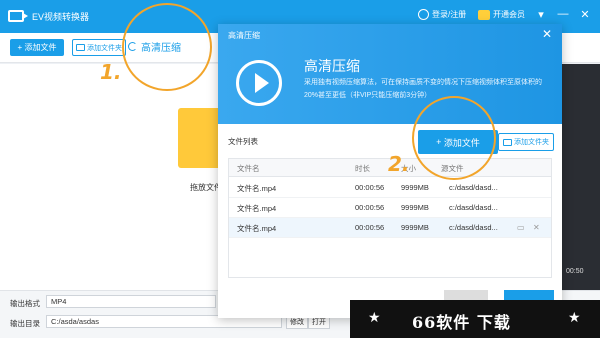  I want to click on annotation-step-1: 1., so click(111, 72).